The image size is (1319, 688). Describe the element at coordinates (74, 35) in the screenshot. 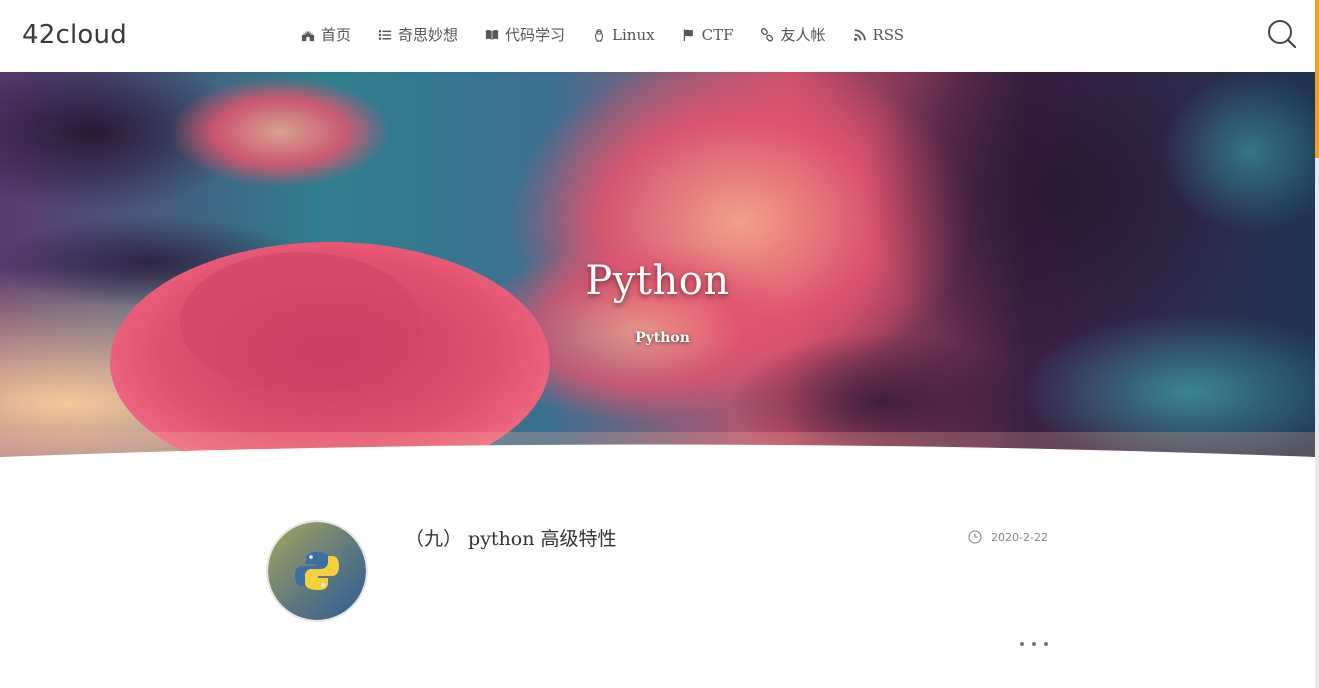

I see `site-title-link: 42cloud` at that location.